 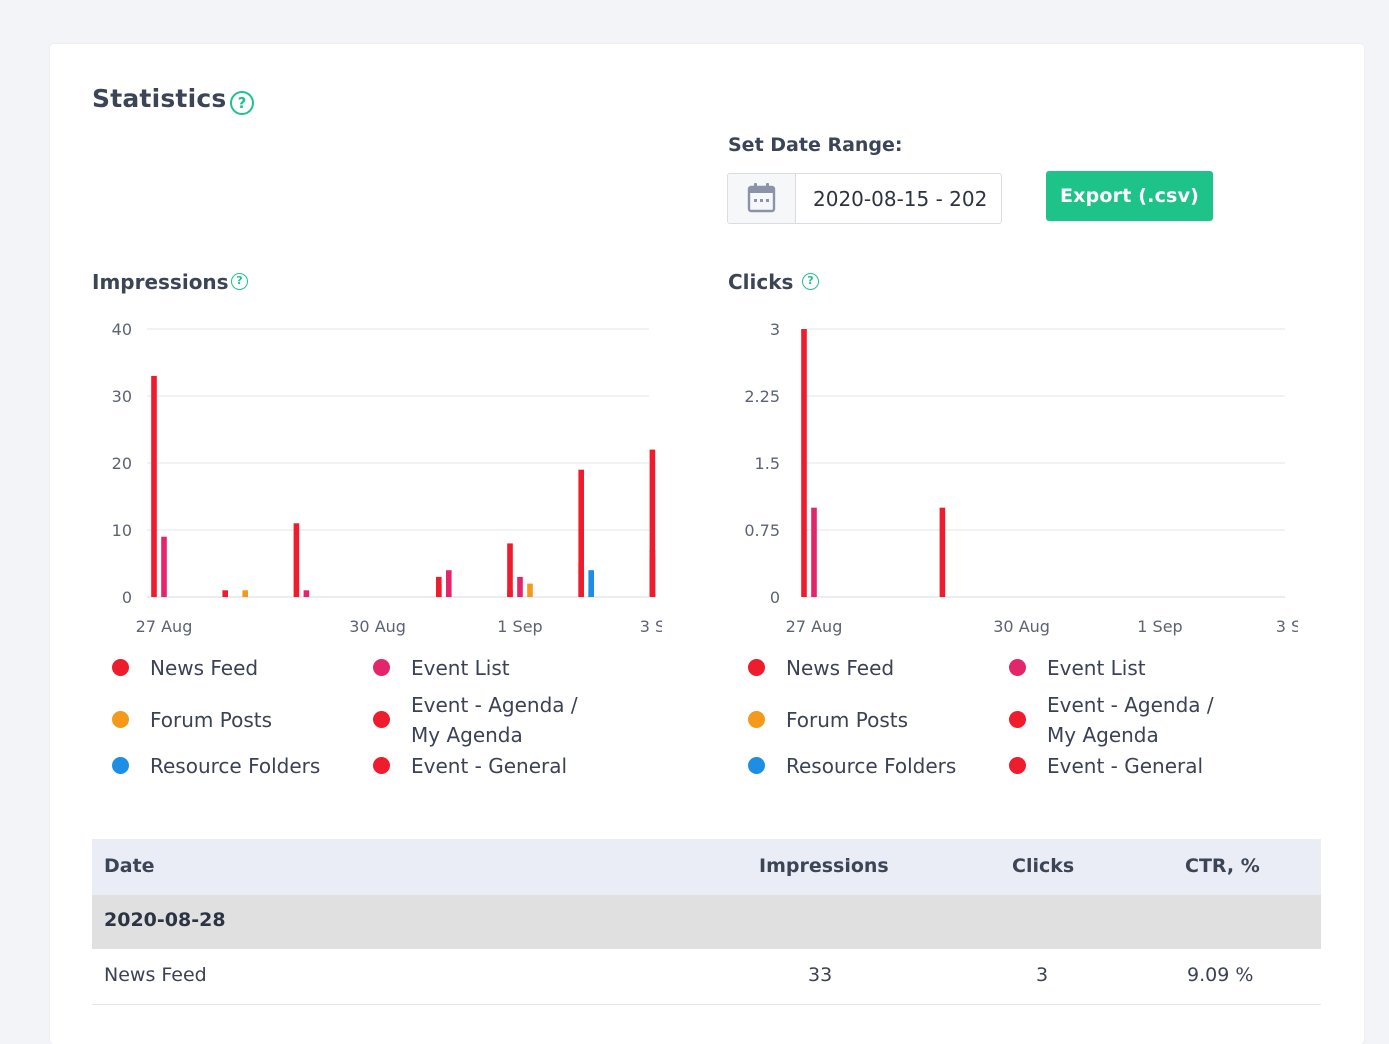 I want to click on y-tick-label: 3, so click(x=775, y=329).